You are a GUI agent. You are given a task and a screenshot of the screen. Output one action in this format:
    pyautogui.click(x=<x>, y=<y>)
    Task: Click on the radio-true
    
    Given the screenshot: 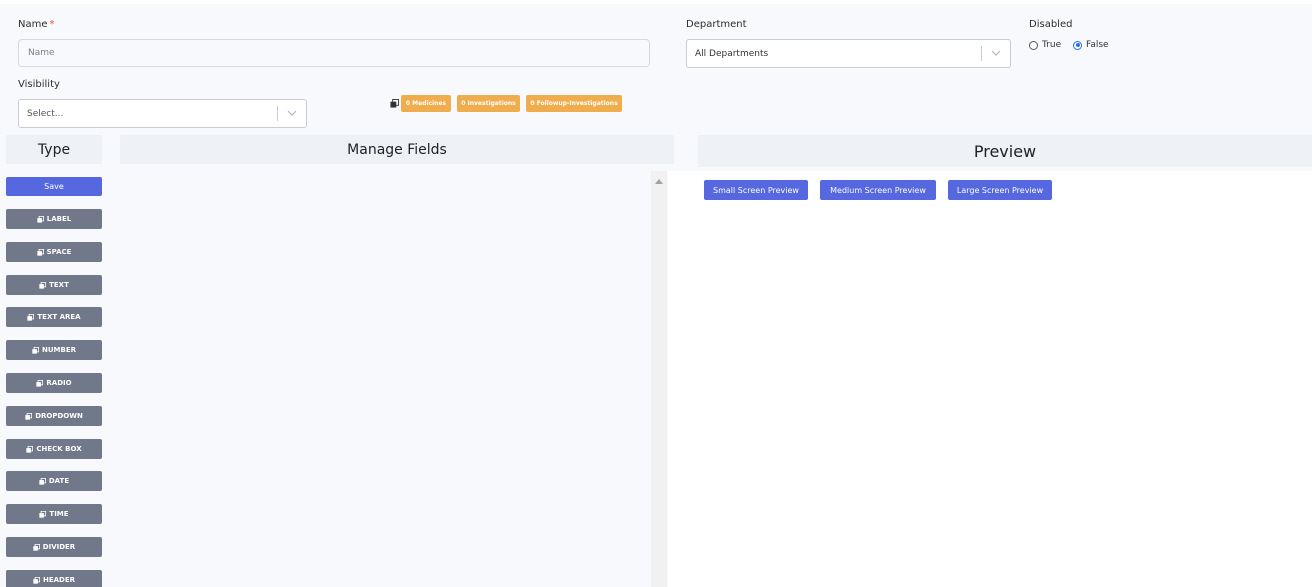 What is the action you would take?
    pyautogui.click(x=1033, y=45)
    